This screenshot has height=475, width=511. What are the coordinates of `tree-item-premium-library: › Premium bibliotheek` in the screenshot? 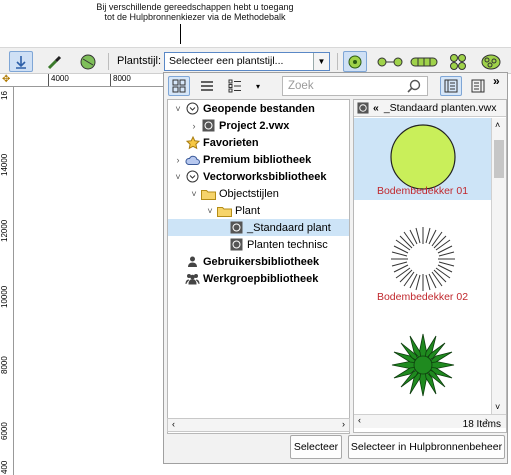 It's located at (258, 159).